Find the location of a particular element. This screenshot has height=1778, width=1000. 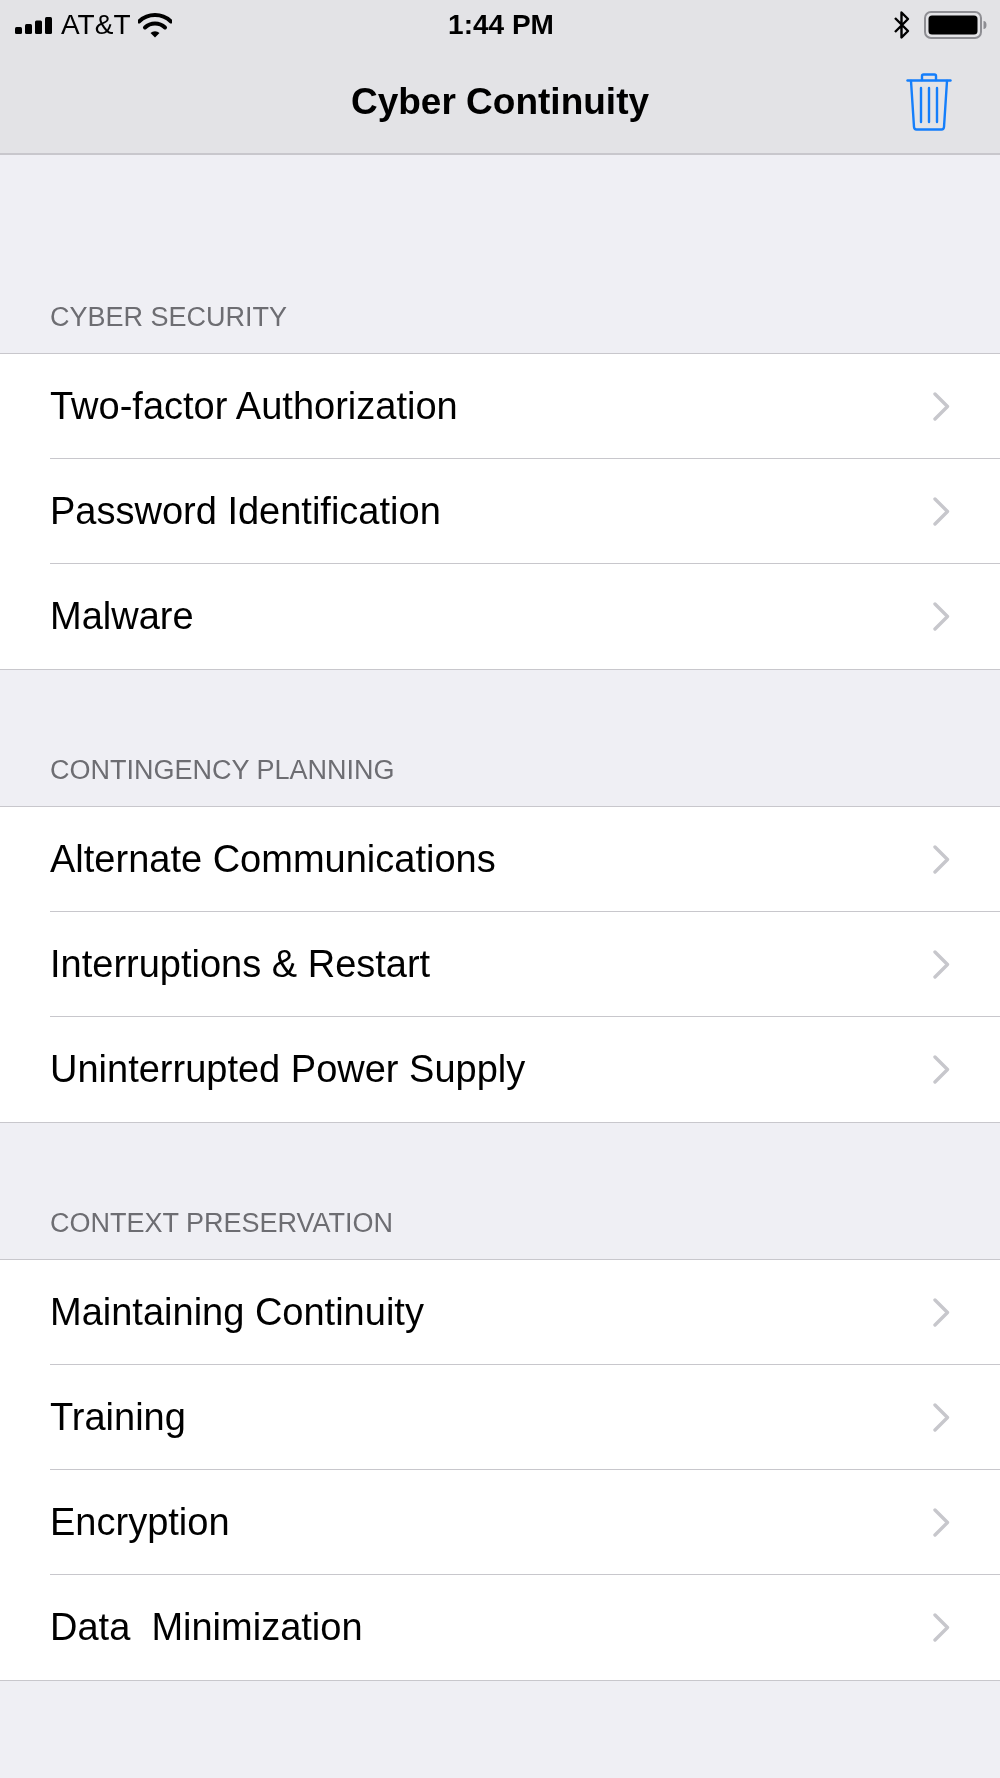

list-row: Maintaining Continuity is located at coordinates (500, 1312).